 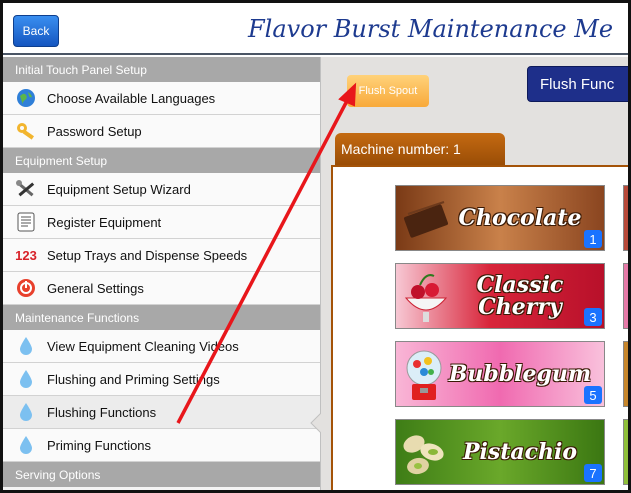 What do you see at coordinates (95, 288) in the screenshot?
I see `sidebar-item-label: General Settings` at bounding box center [95, 288].